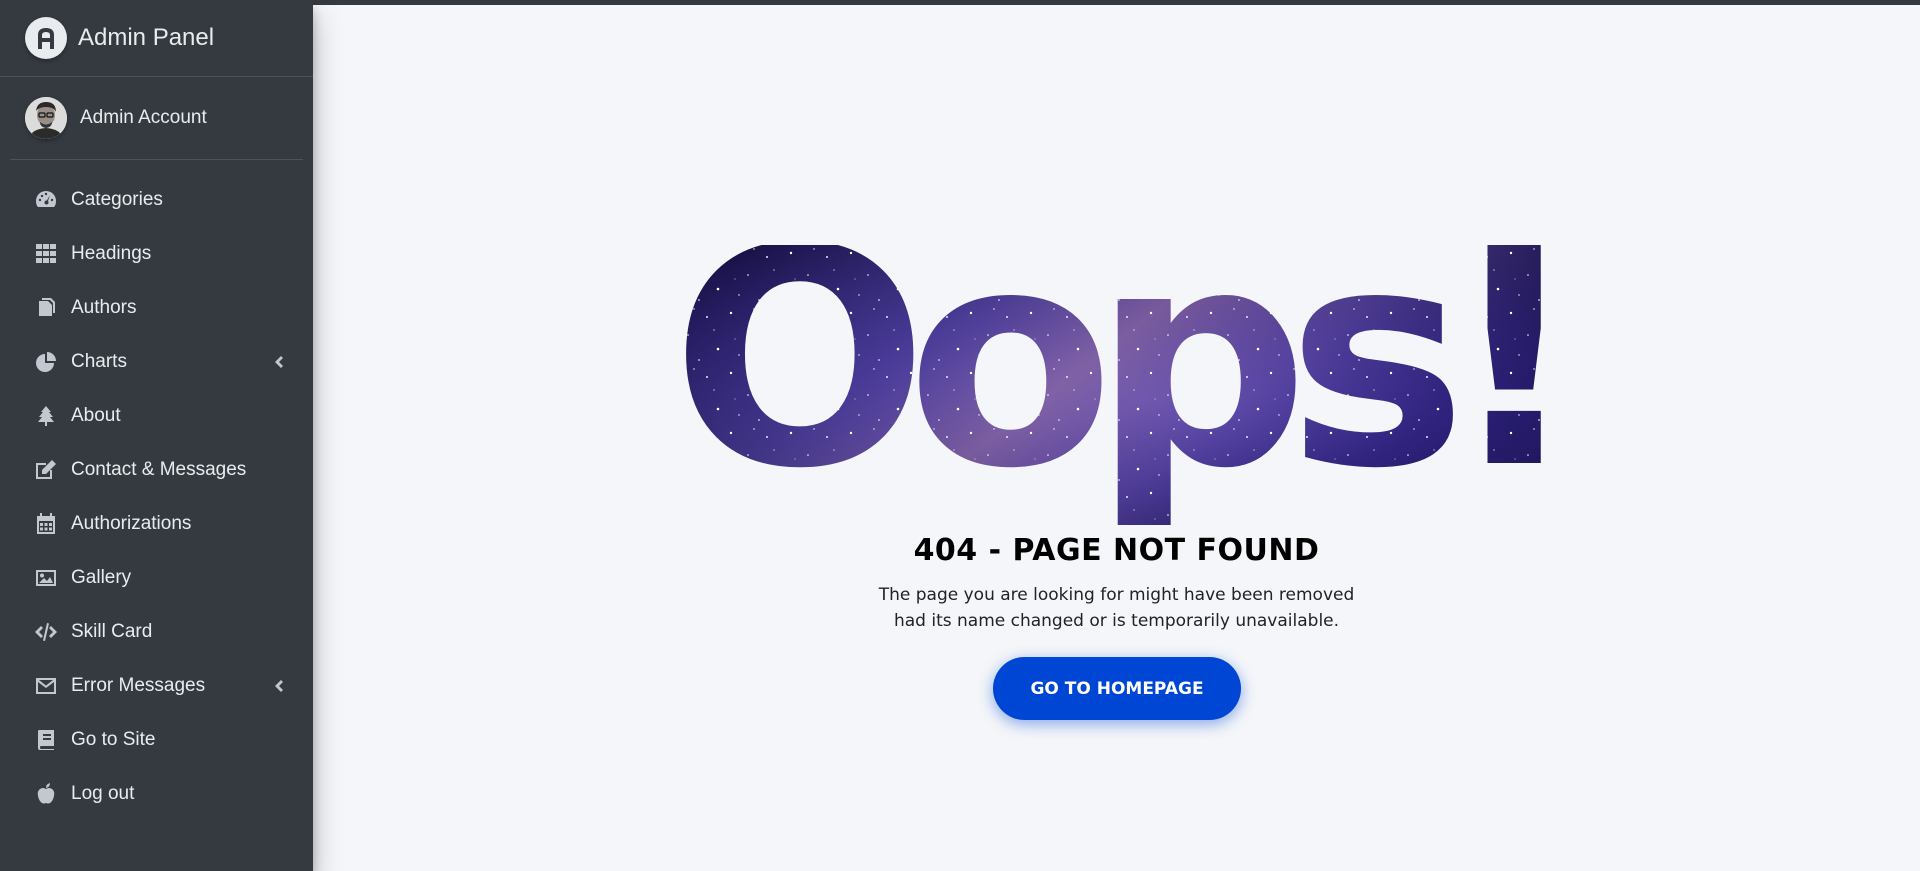 The image size is (1920, 871). I want to click on pie-chart-icon, so click(46, 362).